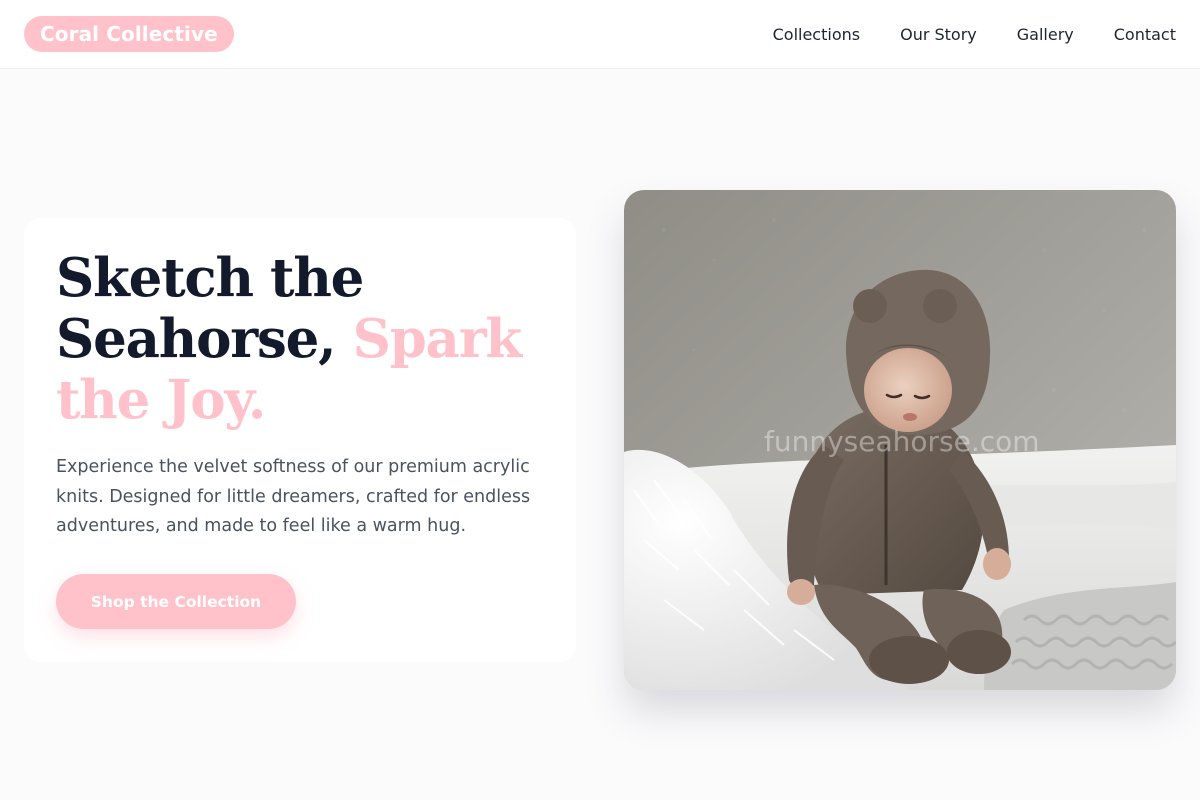 The image size is (1200, 800). Describe the element at coordinates (176, 601) in the screenshot. I see `shop-collection-button: Shop the Collection` at that location.